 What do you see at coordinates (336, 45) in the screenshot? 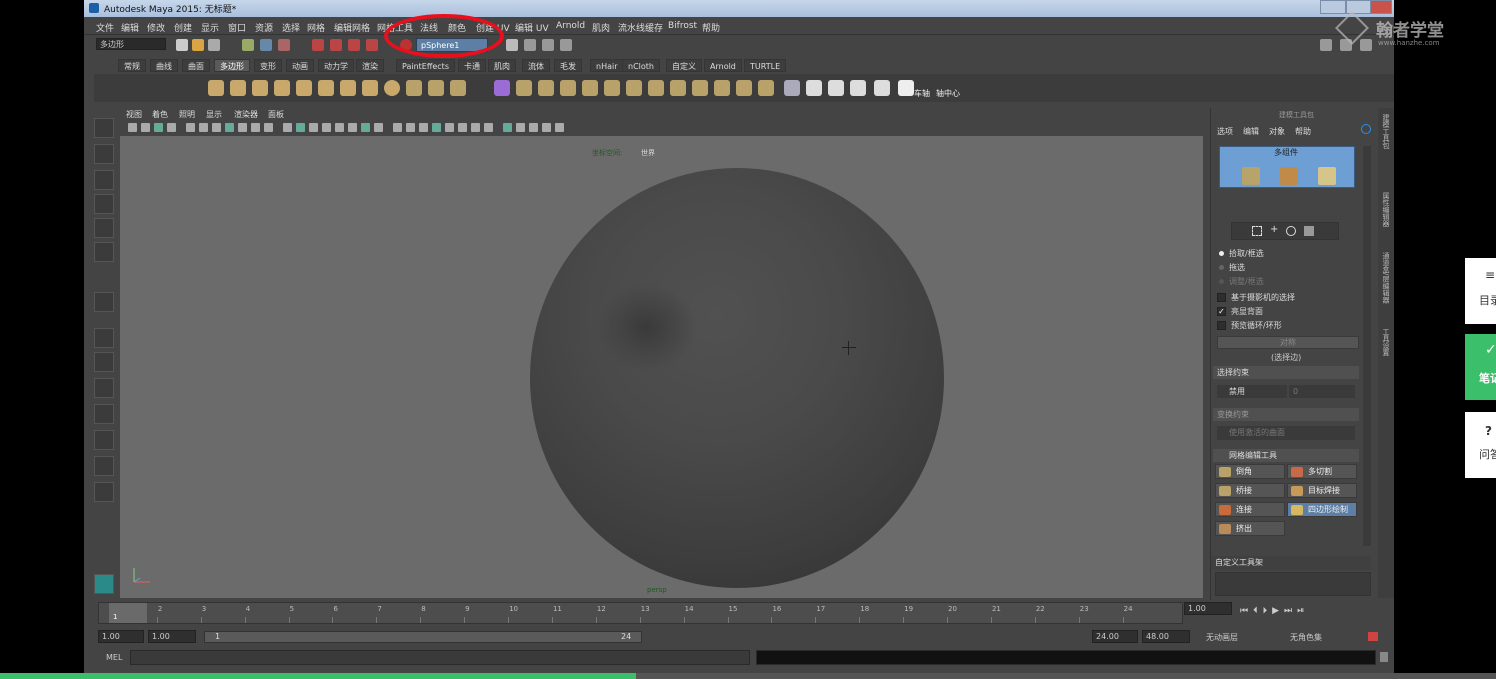
I see `snap-curve-icon` at bounding box center [336, 45].